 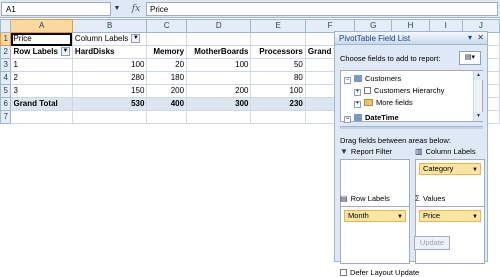 What do you see at coordinates (417, 198) in the screenshot?
I see `sigma-icon: Σ` at bounding box center [417, 198].